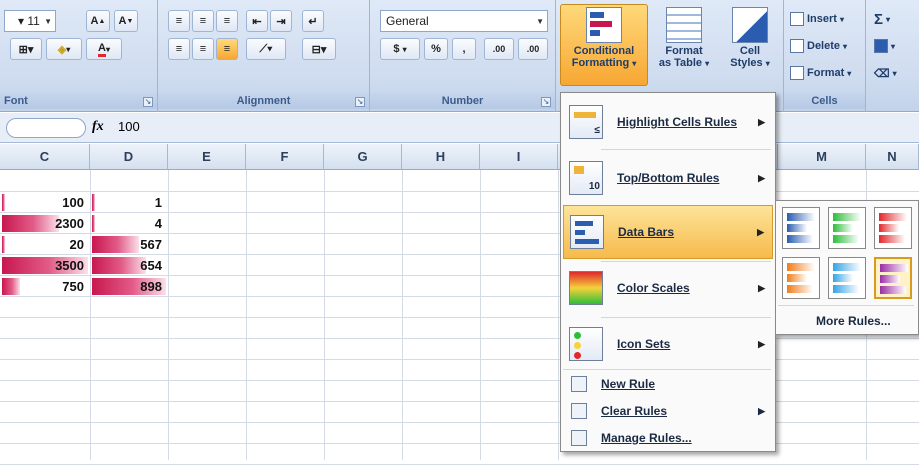 This screenshot has height=465, width=919. Describe the element at coordinates (884, 46) in the screenshot. I see `fill-button: ▾` at that location.